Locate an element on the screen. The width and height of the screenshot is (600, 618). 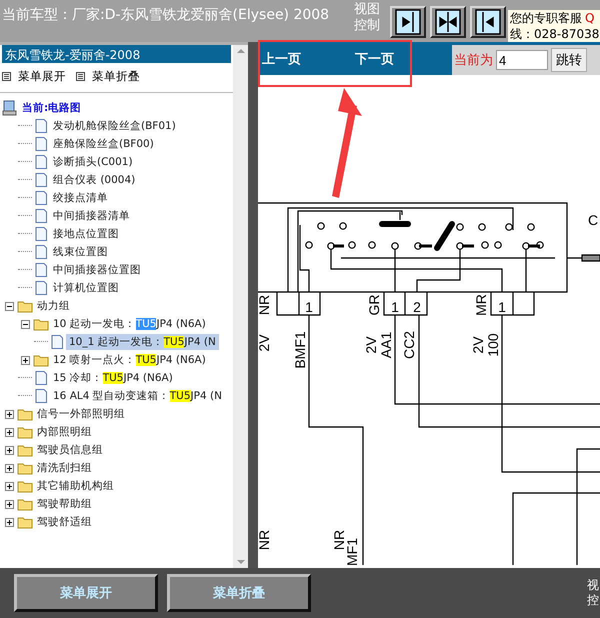
tree-item: 中间插接器清单 is located at coordinates (91, 216).